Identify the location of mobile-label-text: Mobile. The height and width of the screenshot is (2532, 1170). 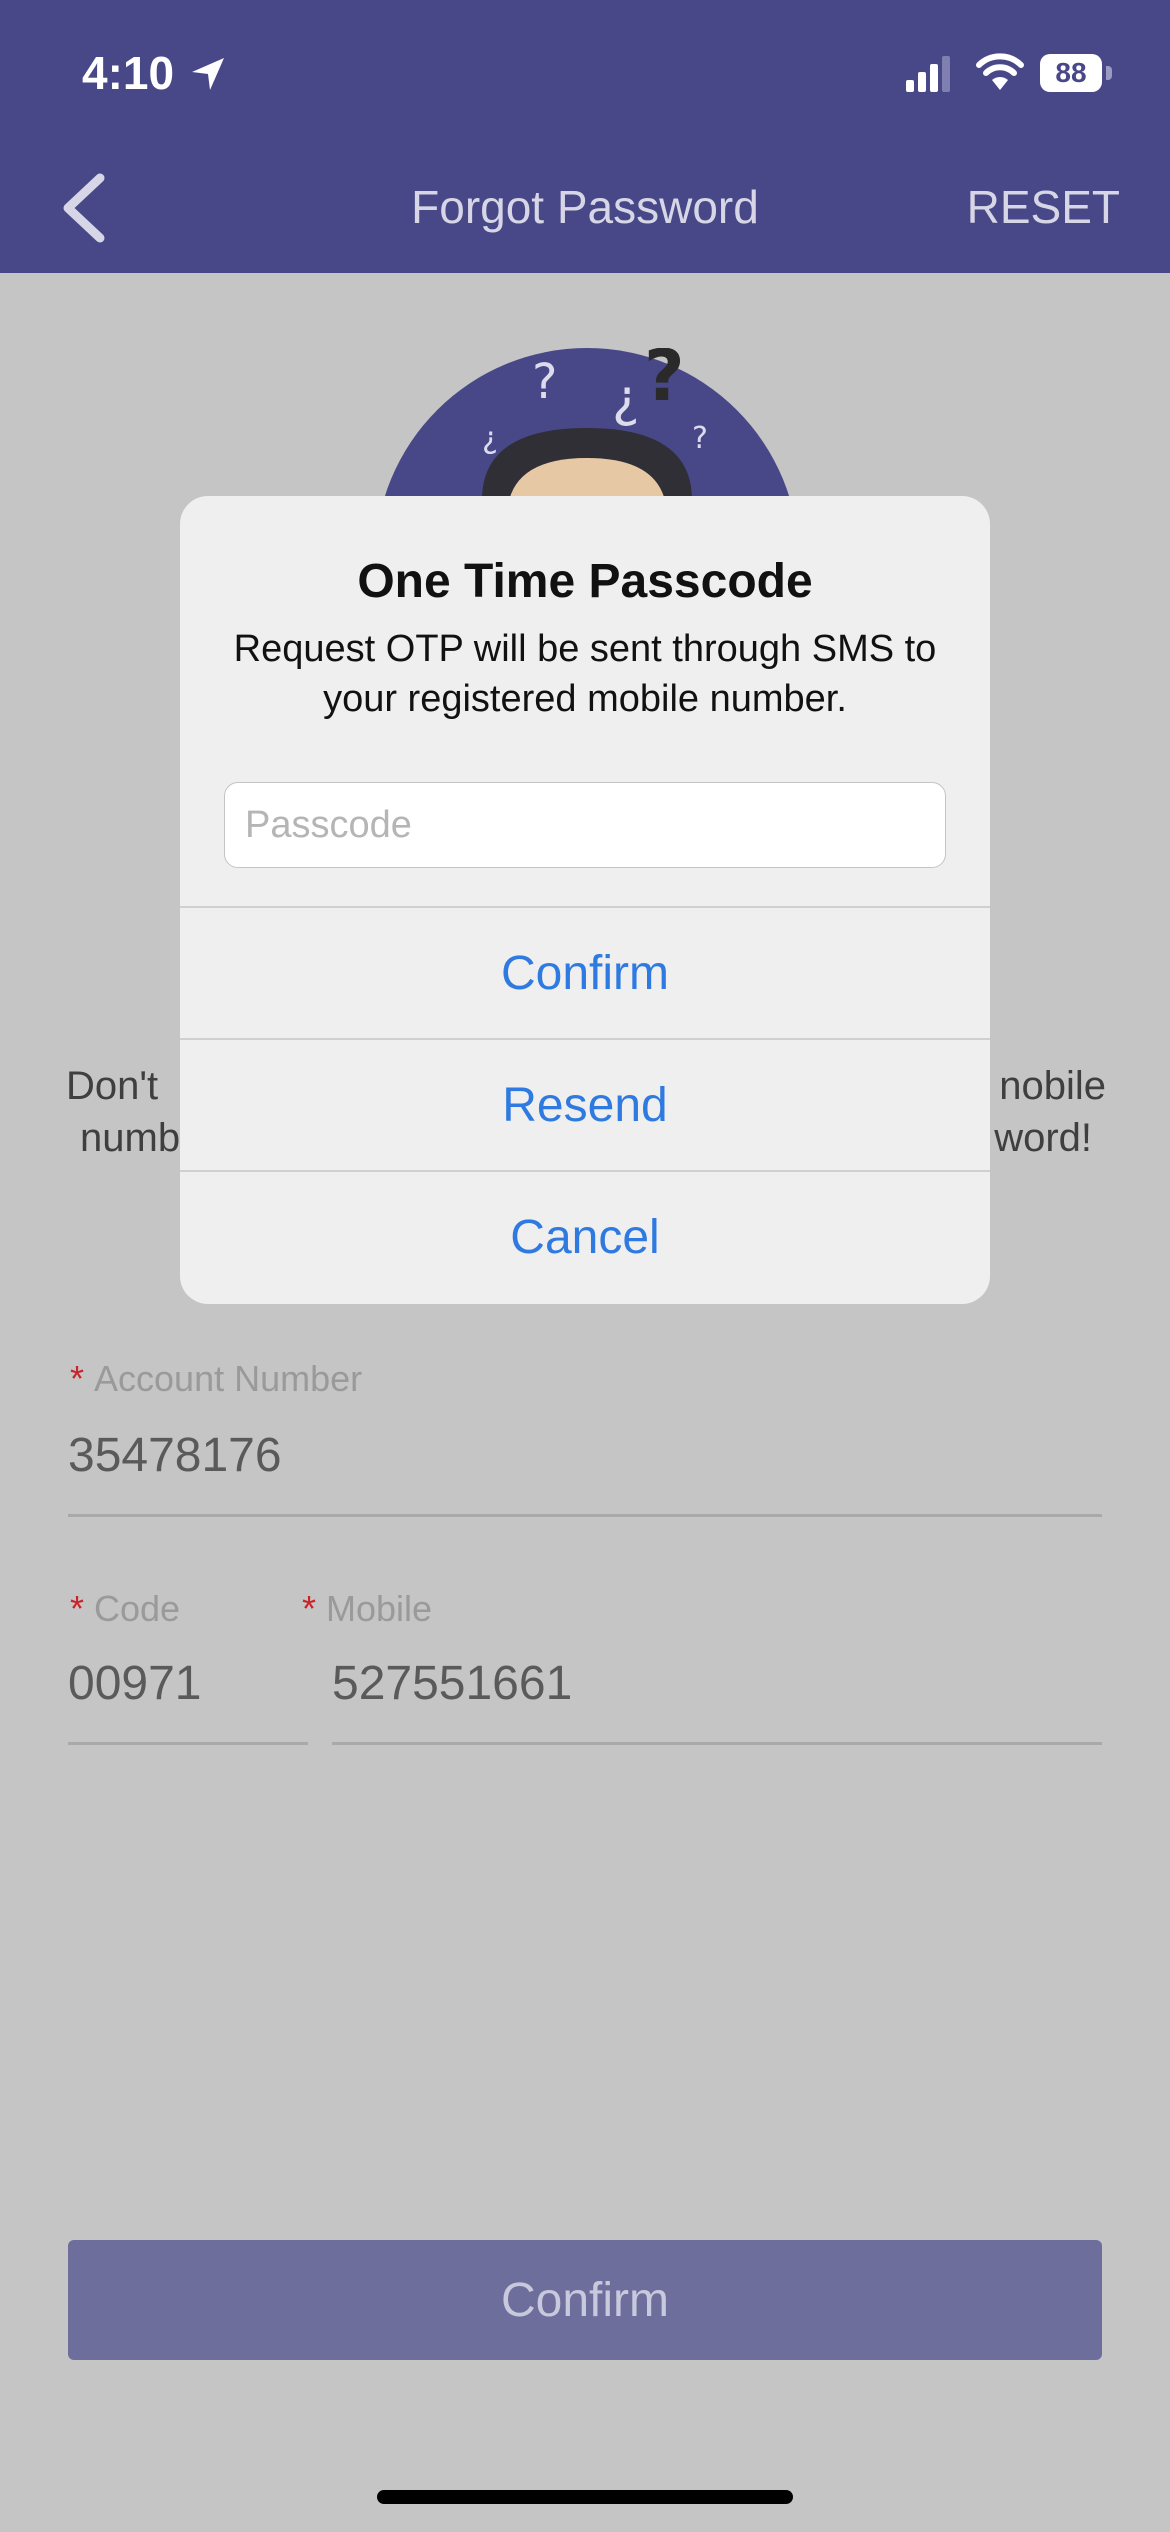
(379, 1608).